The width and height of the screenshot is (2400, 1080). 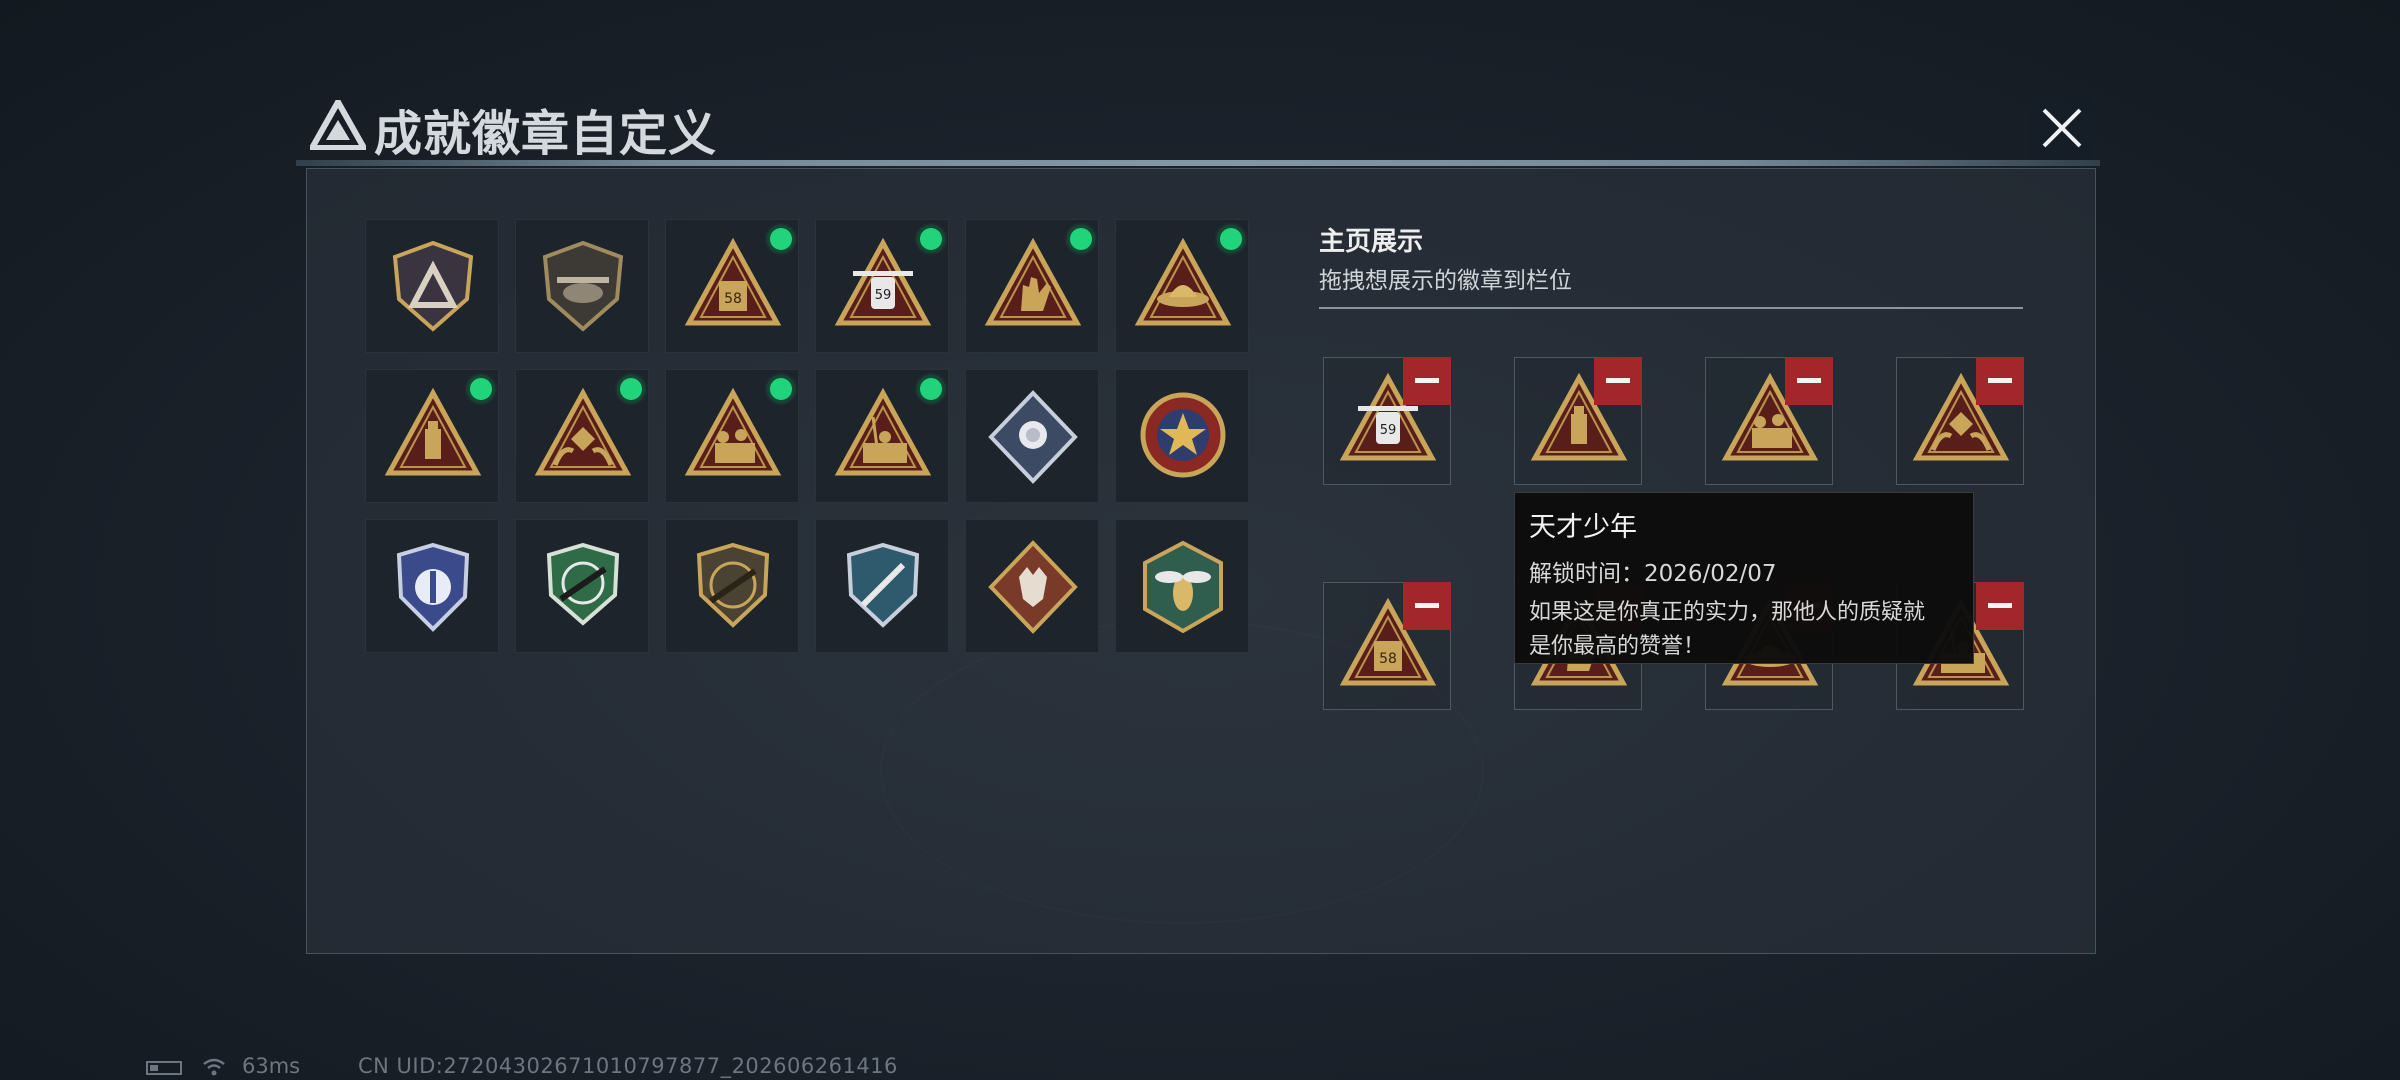 I want to click on blue-knife-badge-icon, so click(x=883, y=585).